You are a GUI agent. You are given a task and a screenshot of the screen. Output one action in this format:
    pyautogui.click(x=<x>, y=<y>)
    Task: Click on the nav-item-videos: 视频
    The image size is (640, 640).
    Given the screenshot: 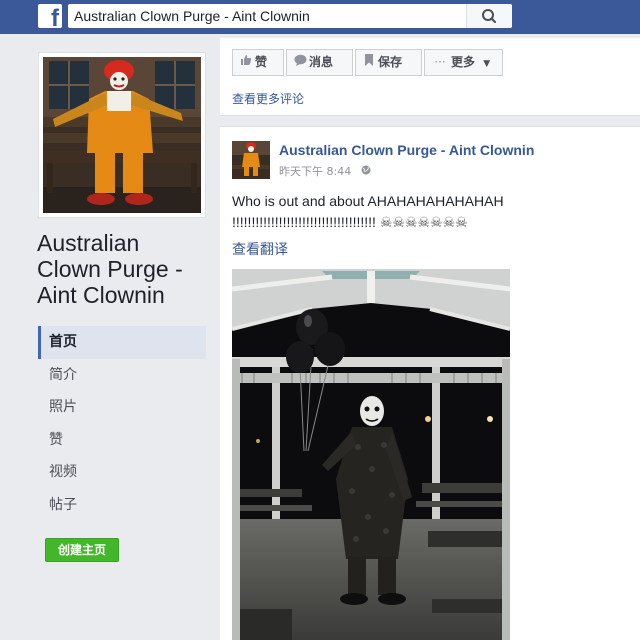 What is the action you would take?
    pyautogui.click(x=122, y=472)
    